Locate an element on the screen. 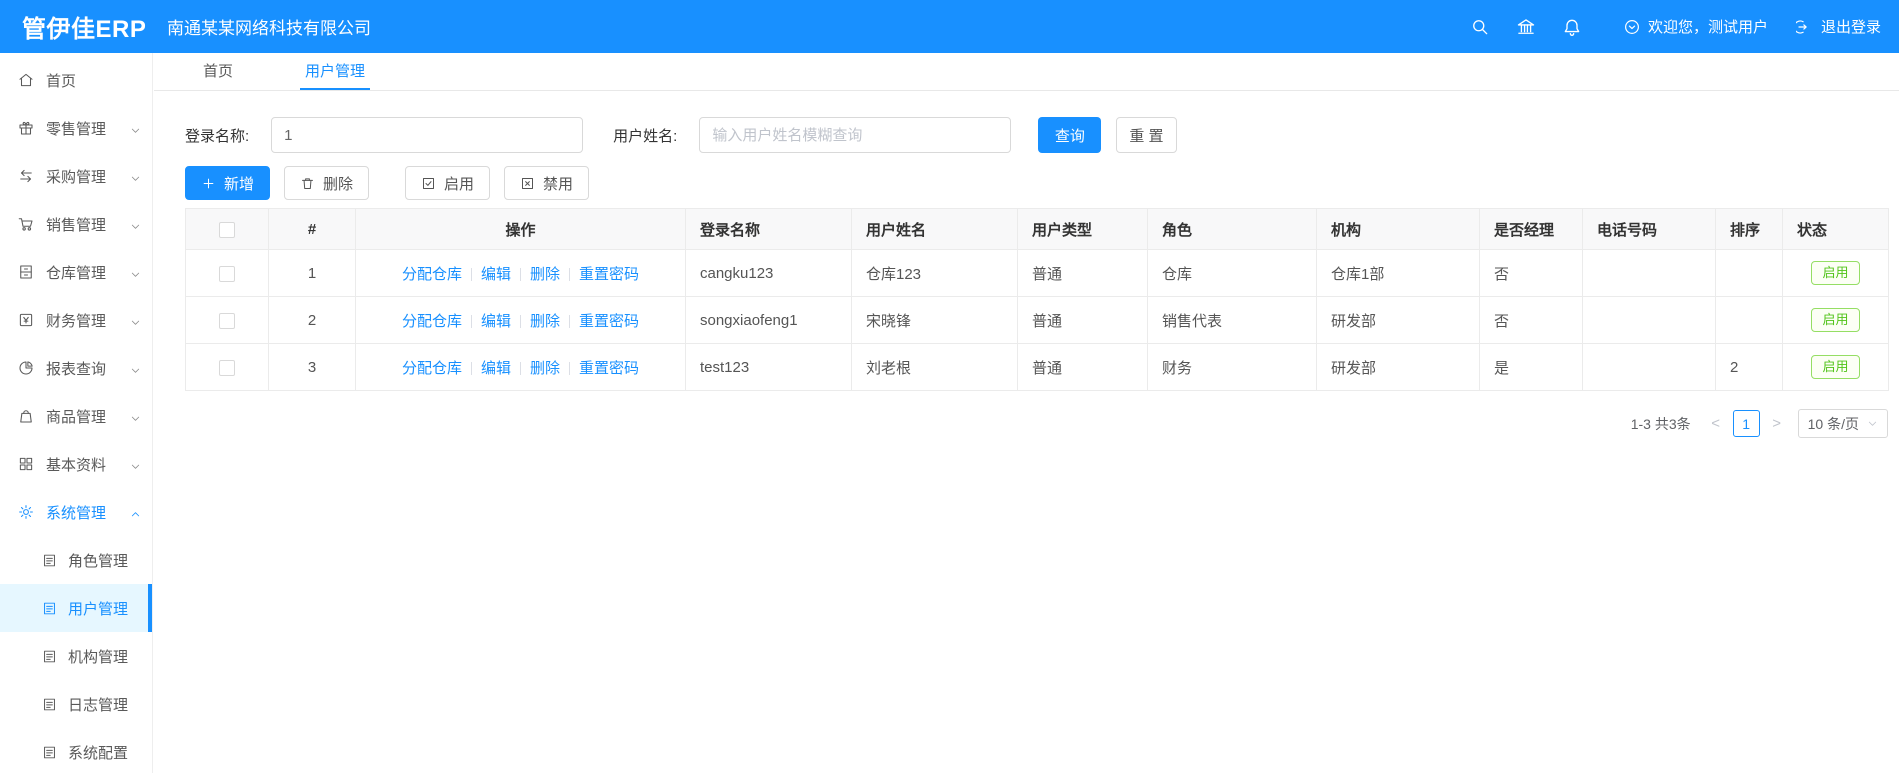  sidebar-item-warehouse: 仓库管理 is located at coordinates (76, 272).